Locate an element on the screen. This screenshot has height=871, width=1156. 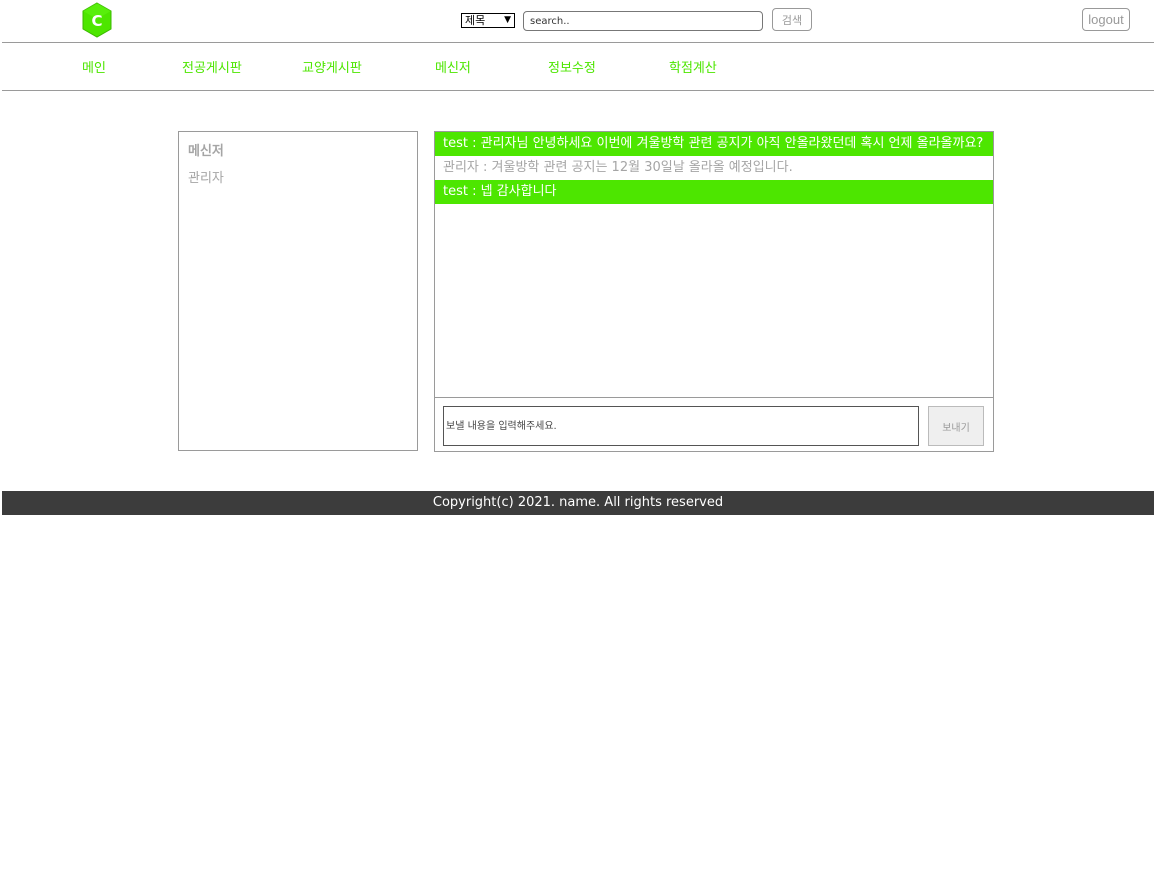
chevron-down-icon: ▼ is located at coordinates (507, 20).